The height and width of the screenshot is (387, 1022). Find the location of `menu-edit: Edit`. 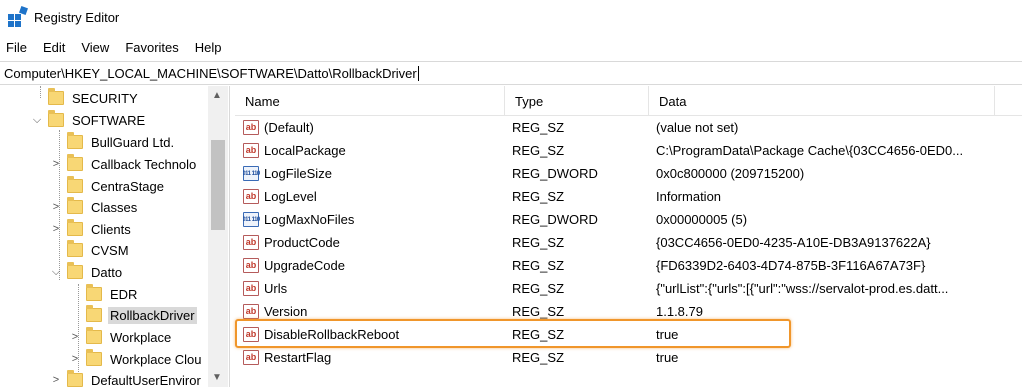

menu-edit: Edit is located at coordinates (54, 47).